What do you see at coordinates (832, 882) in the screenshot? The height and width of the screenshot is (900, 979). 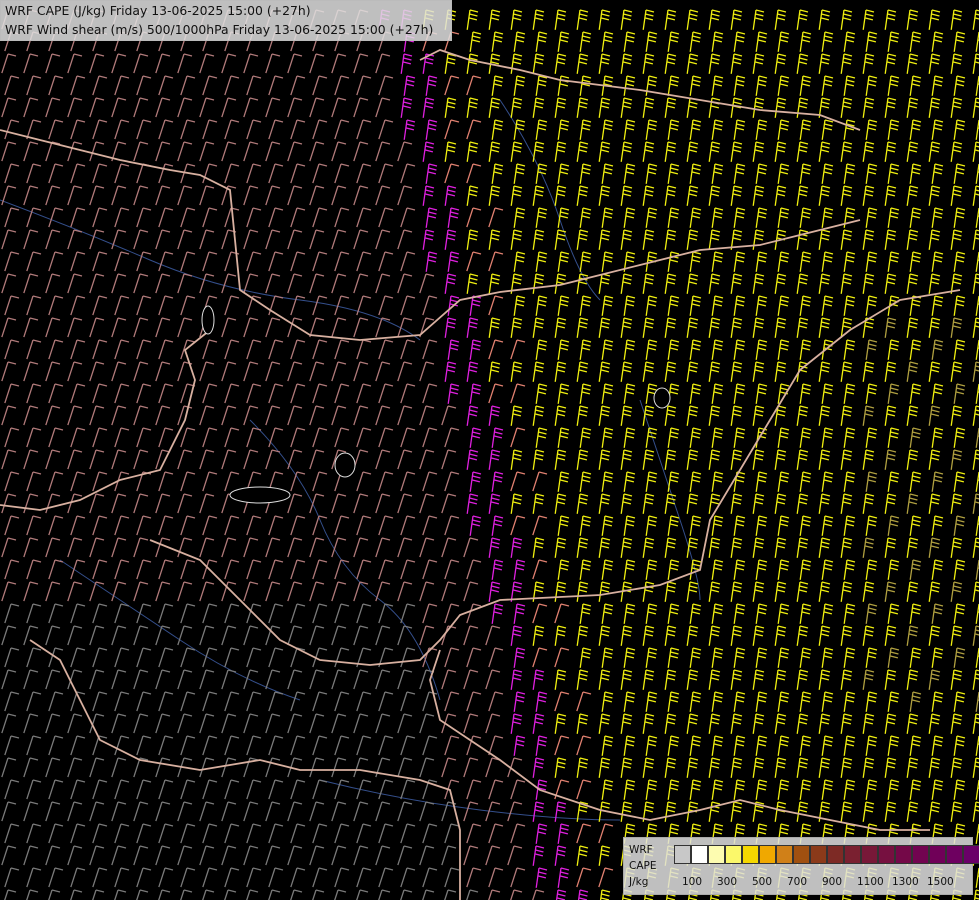 I see `legend-tick-label: 900` at bounding box center [832, 882].